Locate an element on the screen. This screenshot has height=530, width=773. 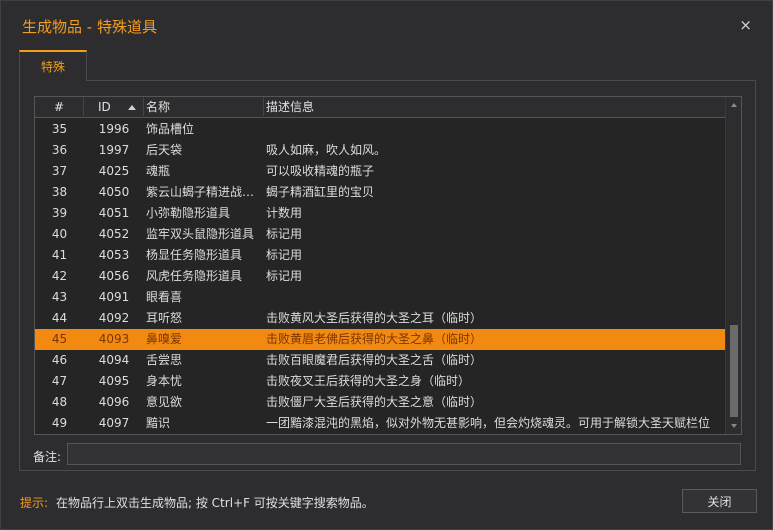
cell-number: 36 is located at coordinates (59, 150).